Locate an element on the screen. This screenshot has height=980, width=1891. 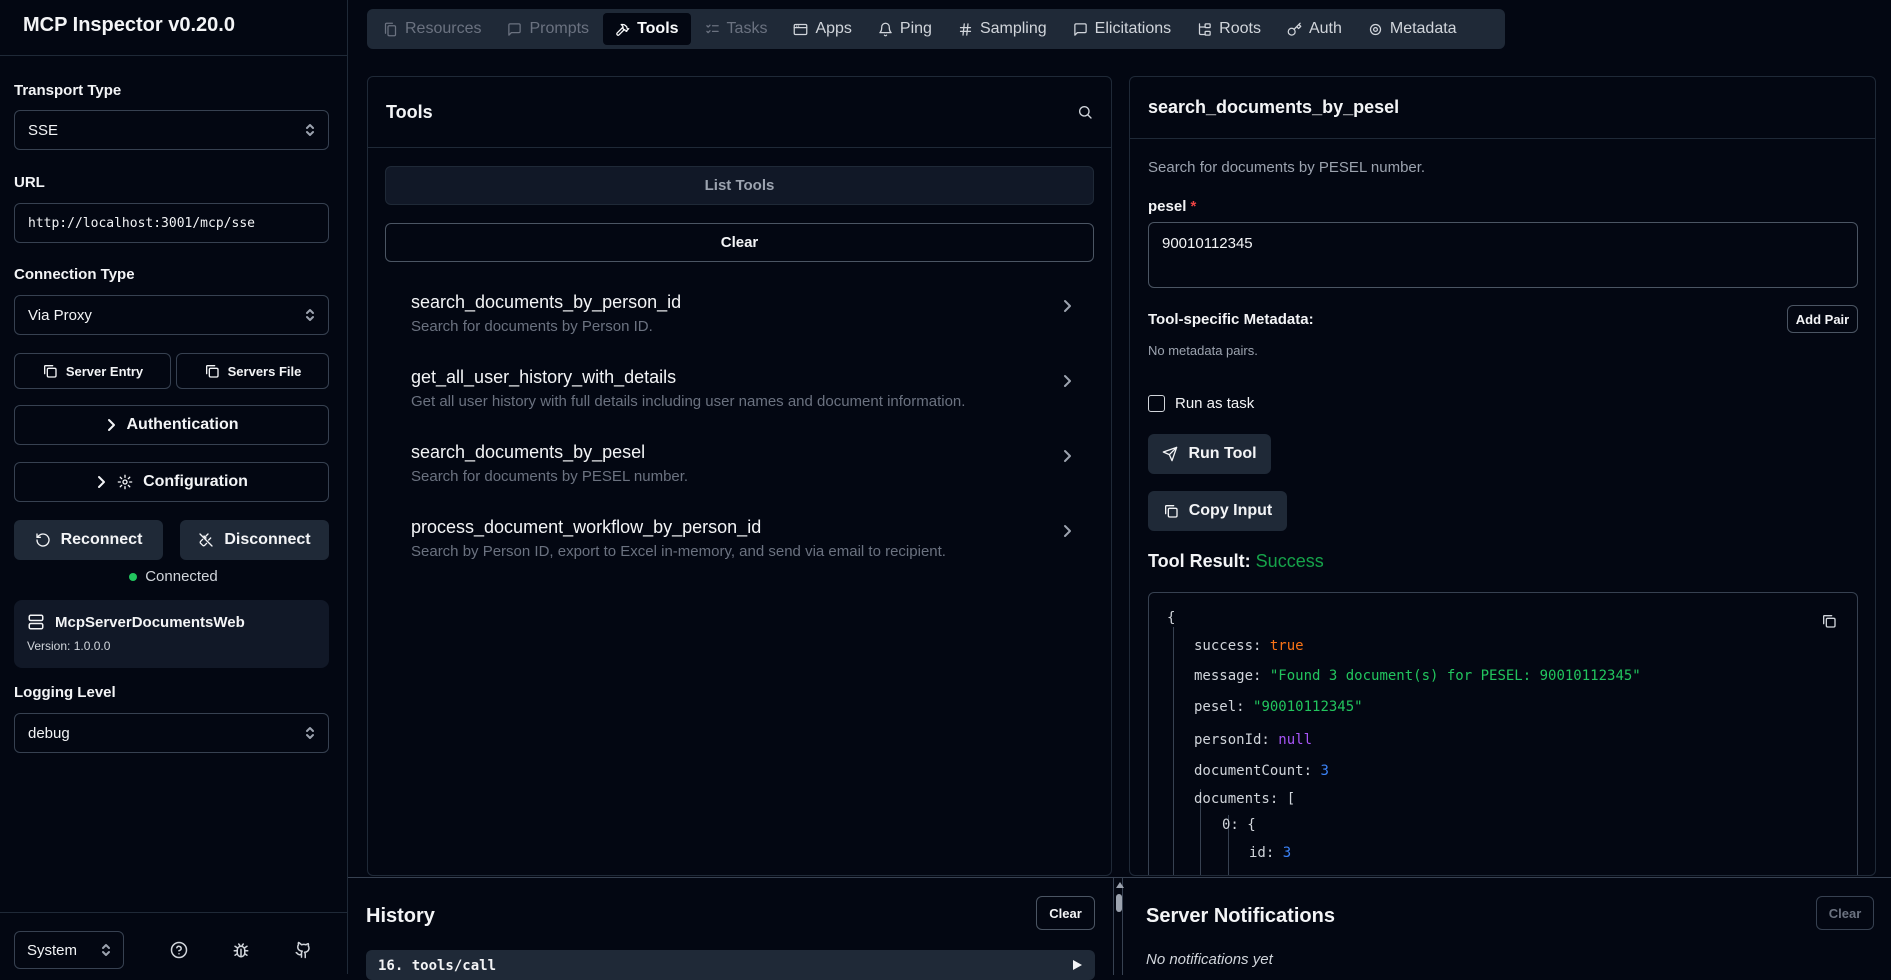
history-item: 16. tools/call is located at coordinates (730, 965).